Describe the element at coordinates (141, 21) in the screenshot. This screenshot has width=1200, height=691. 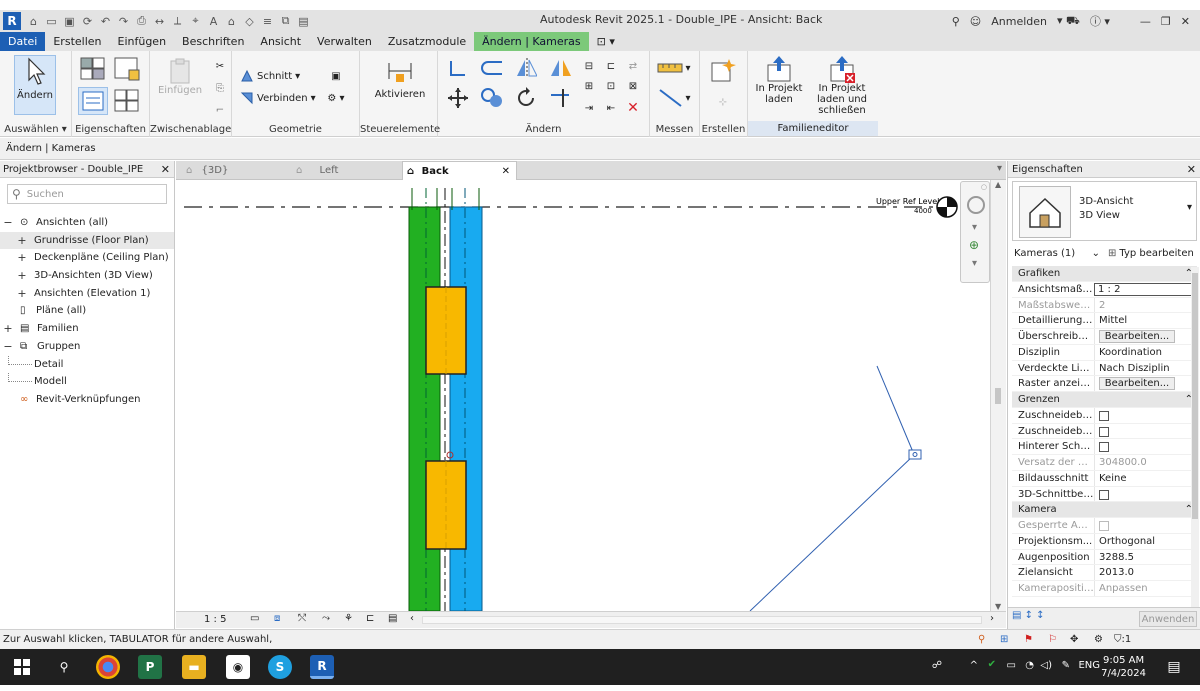
I see `print-icon: ⎙` at that location.